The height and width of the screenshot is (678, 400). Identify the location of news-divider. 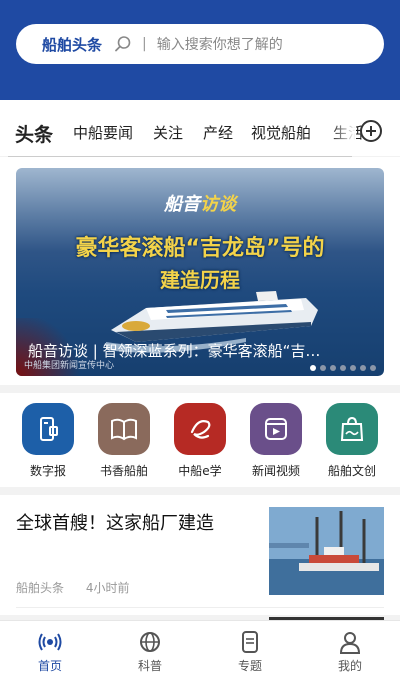
(200, 607).